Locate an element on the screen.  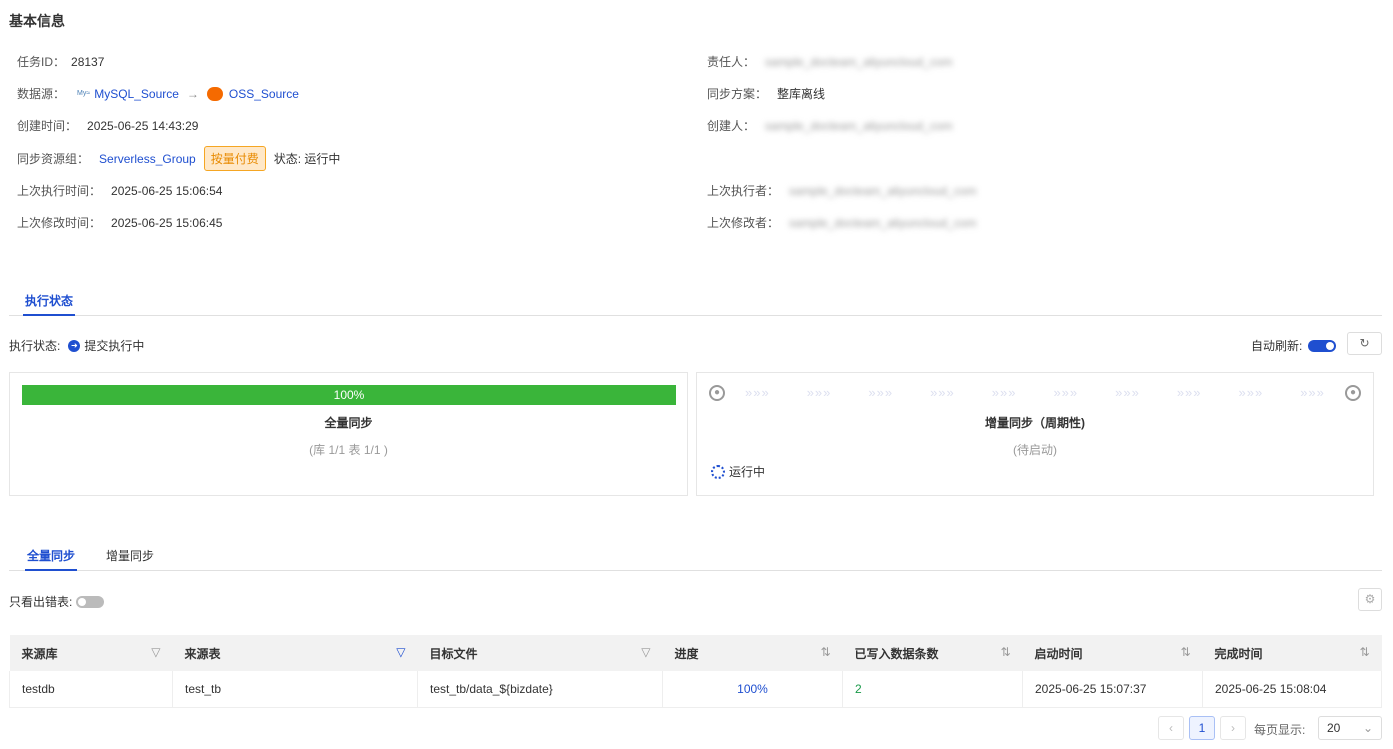
auto-refresh-label: 自动刷新: is located at coordinates (1277, 346).